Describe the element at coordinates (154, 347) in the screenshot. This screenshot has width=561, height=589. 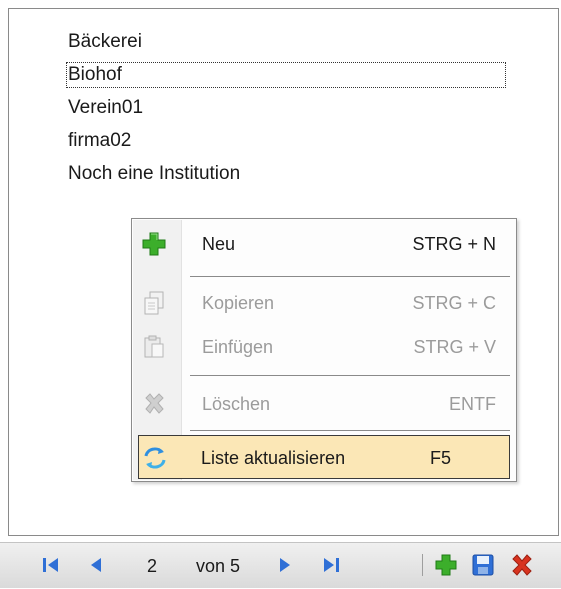
I see `paste-icon` at that location.